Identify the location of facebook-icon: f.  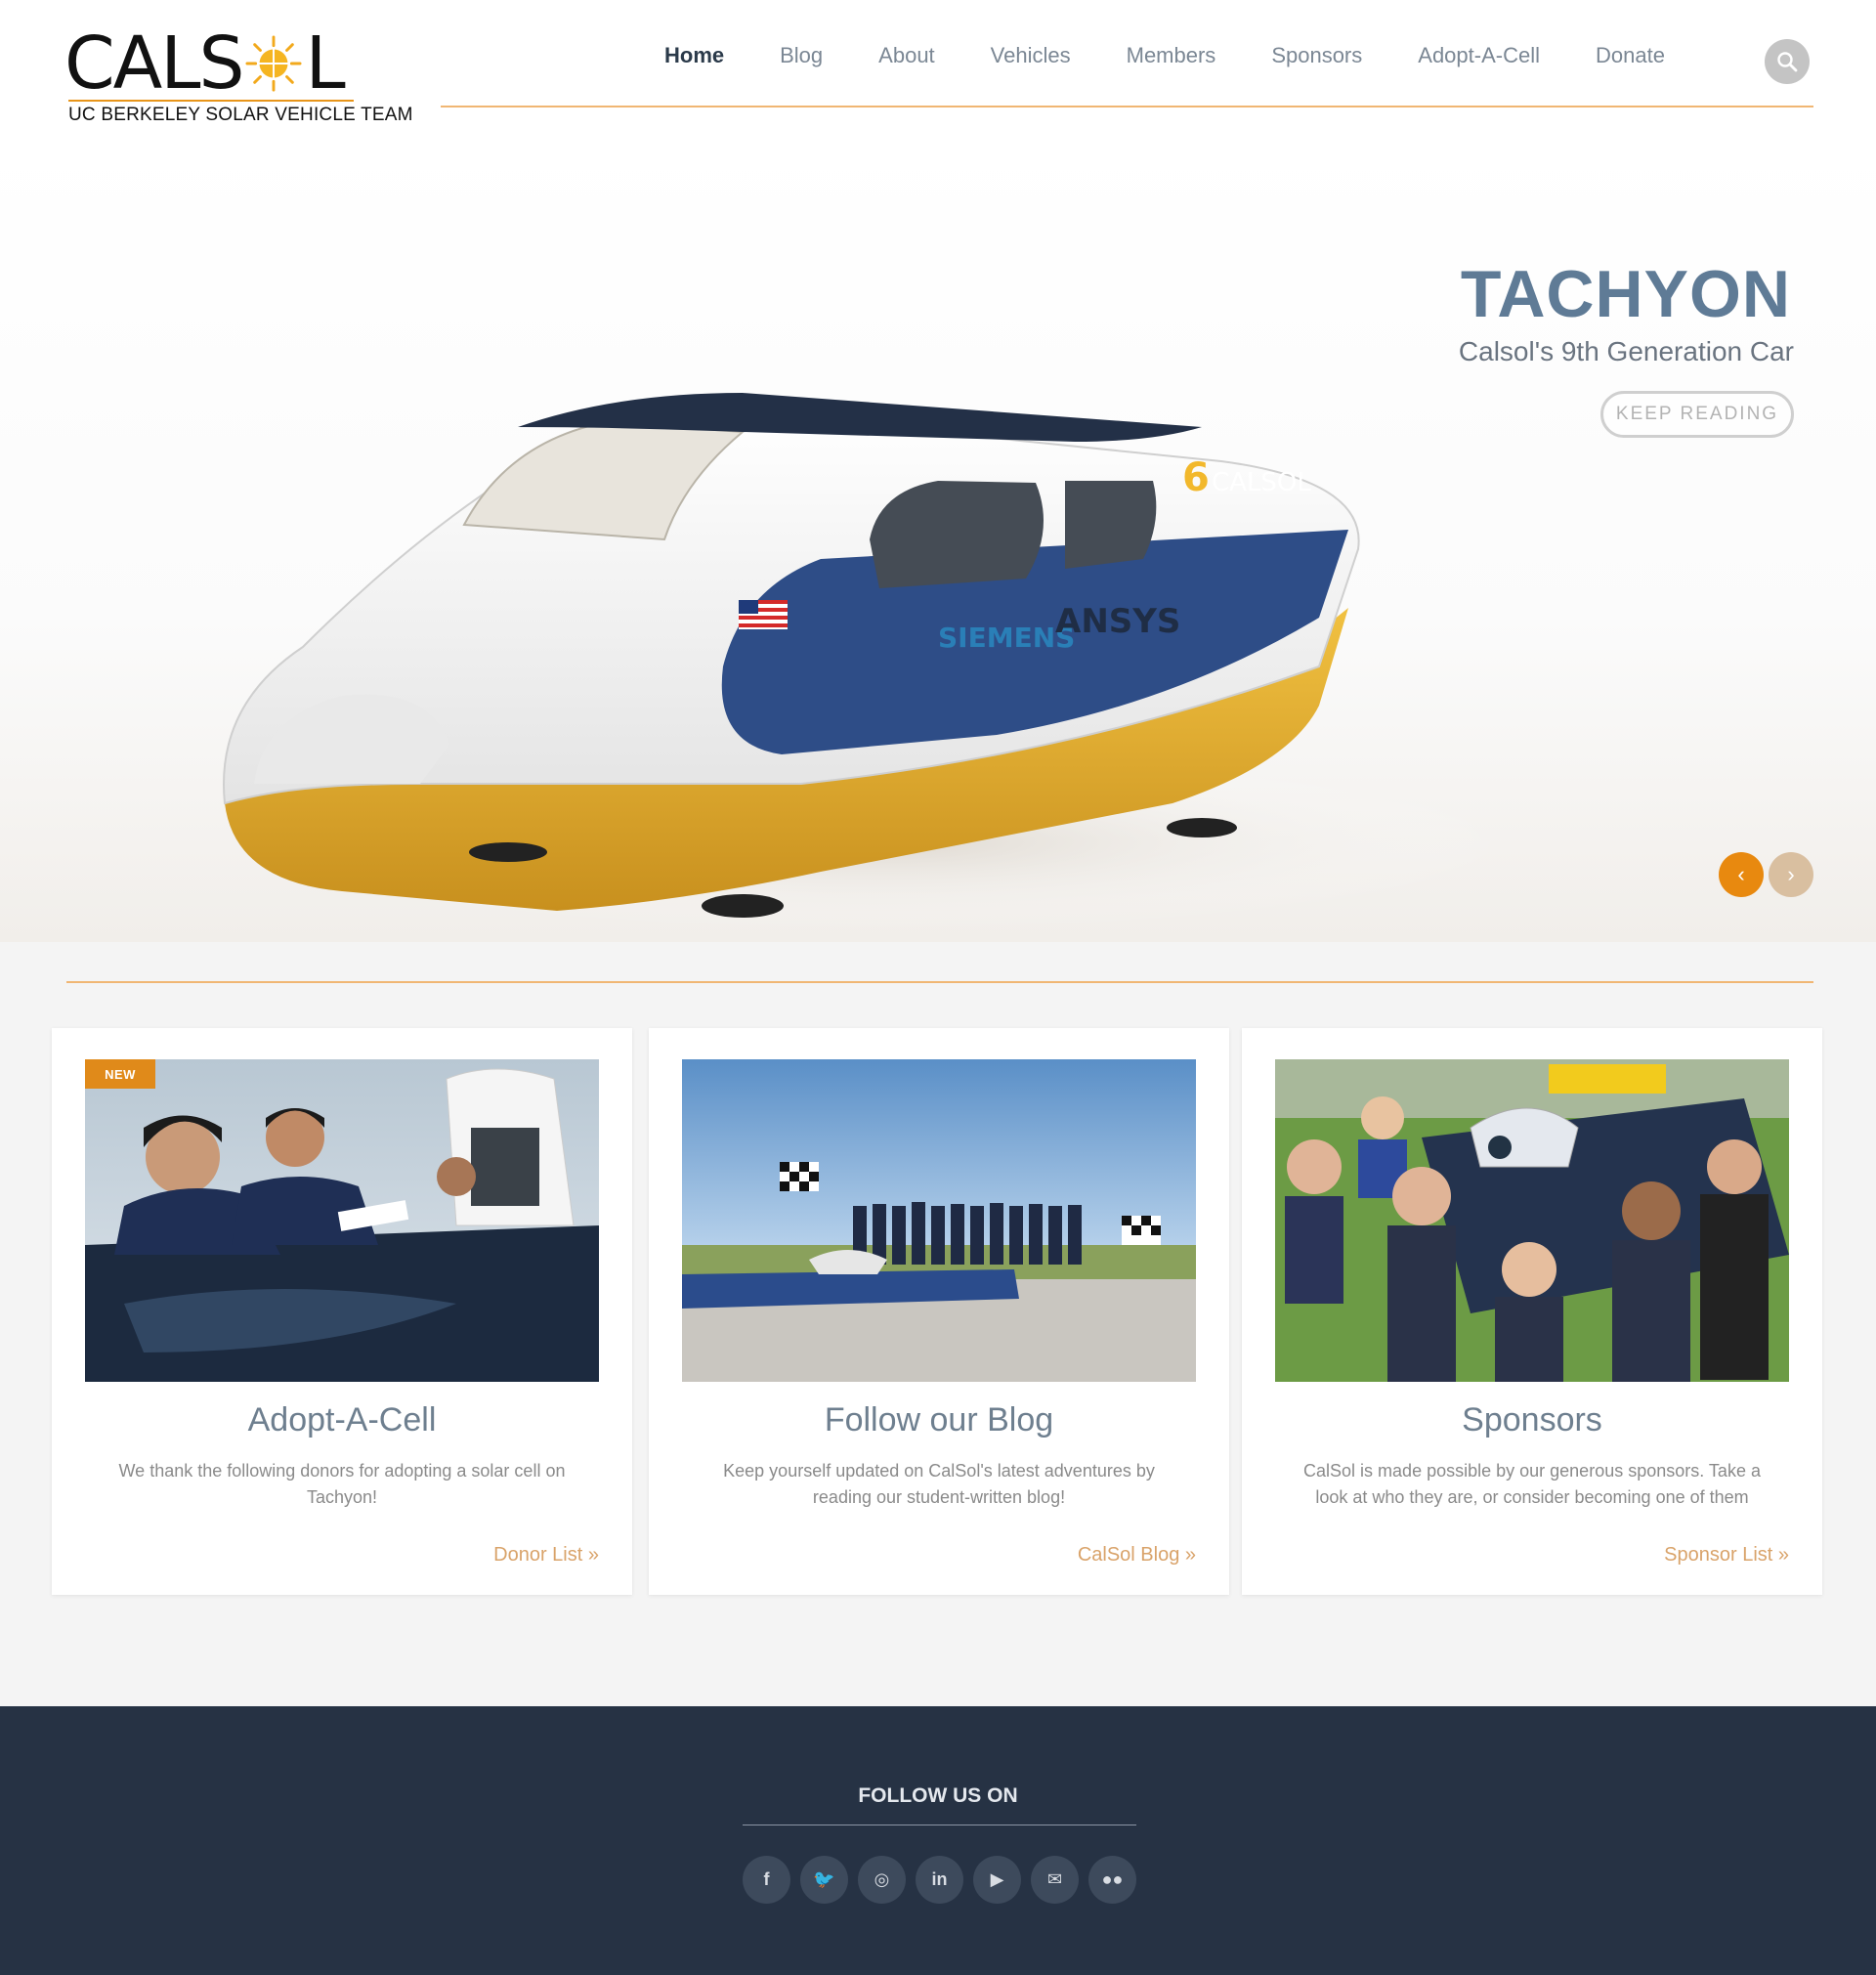
(766, 1879).